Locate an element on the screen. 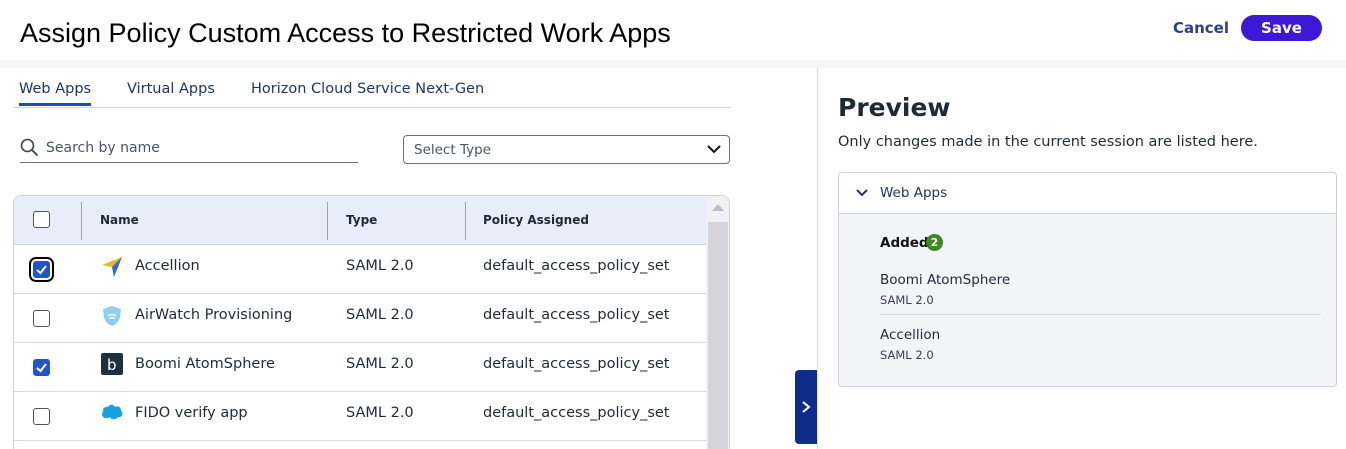  accellion-icon is located at coordinates (112, 267).